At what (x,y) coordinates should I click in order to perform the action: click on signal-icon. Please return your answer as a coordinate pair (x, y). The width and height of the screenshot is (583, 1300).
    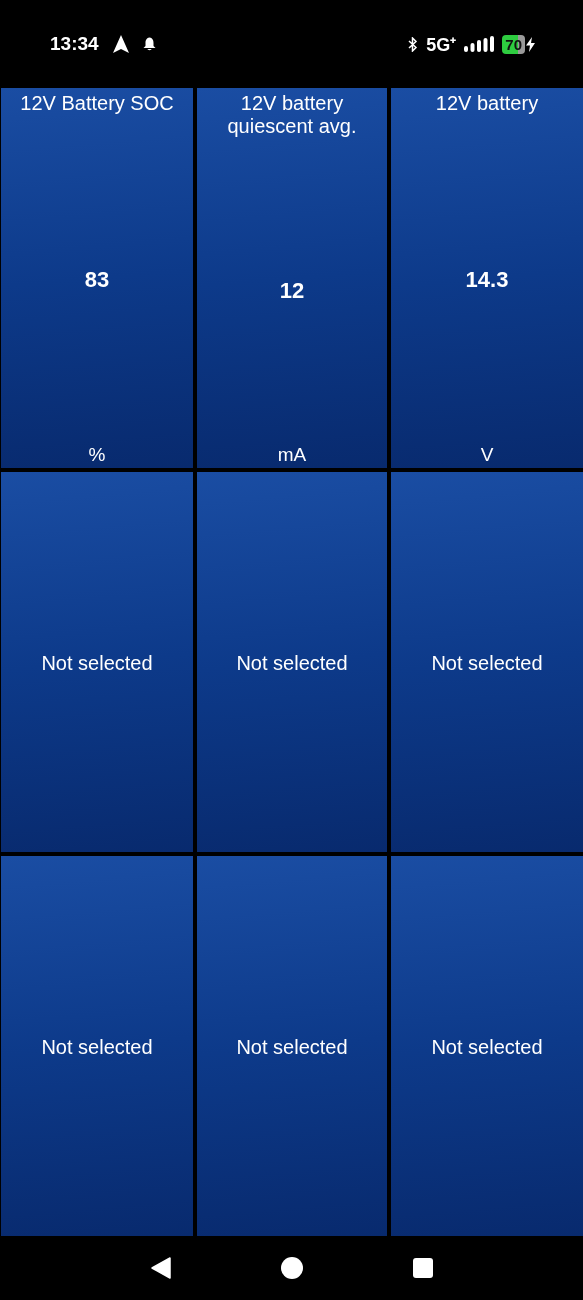
    Looking at the image, I should click on (479, 44).